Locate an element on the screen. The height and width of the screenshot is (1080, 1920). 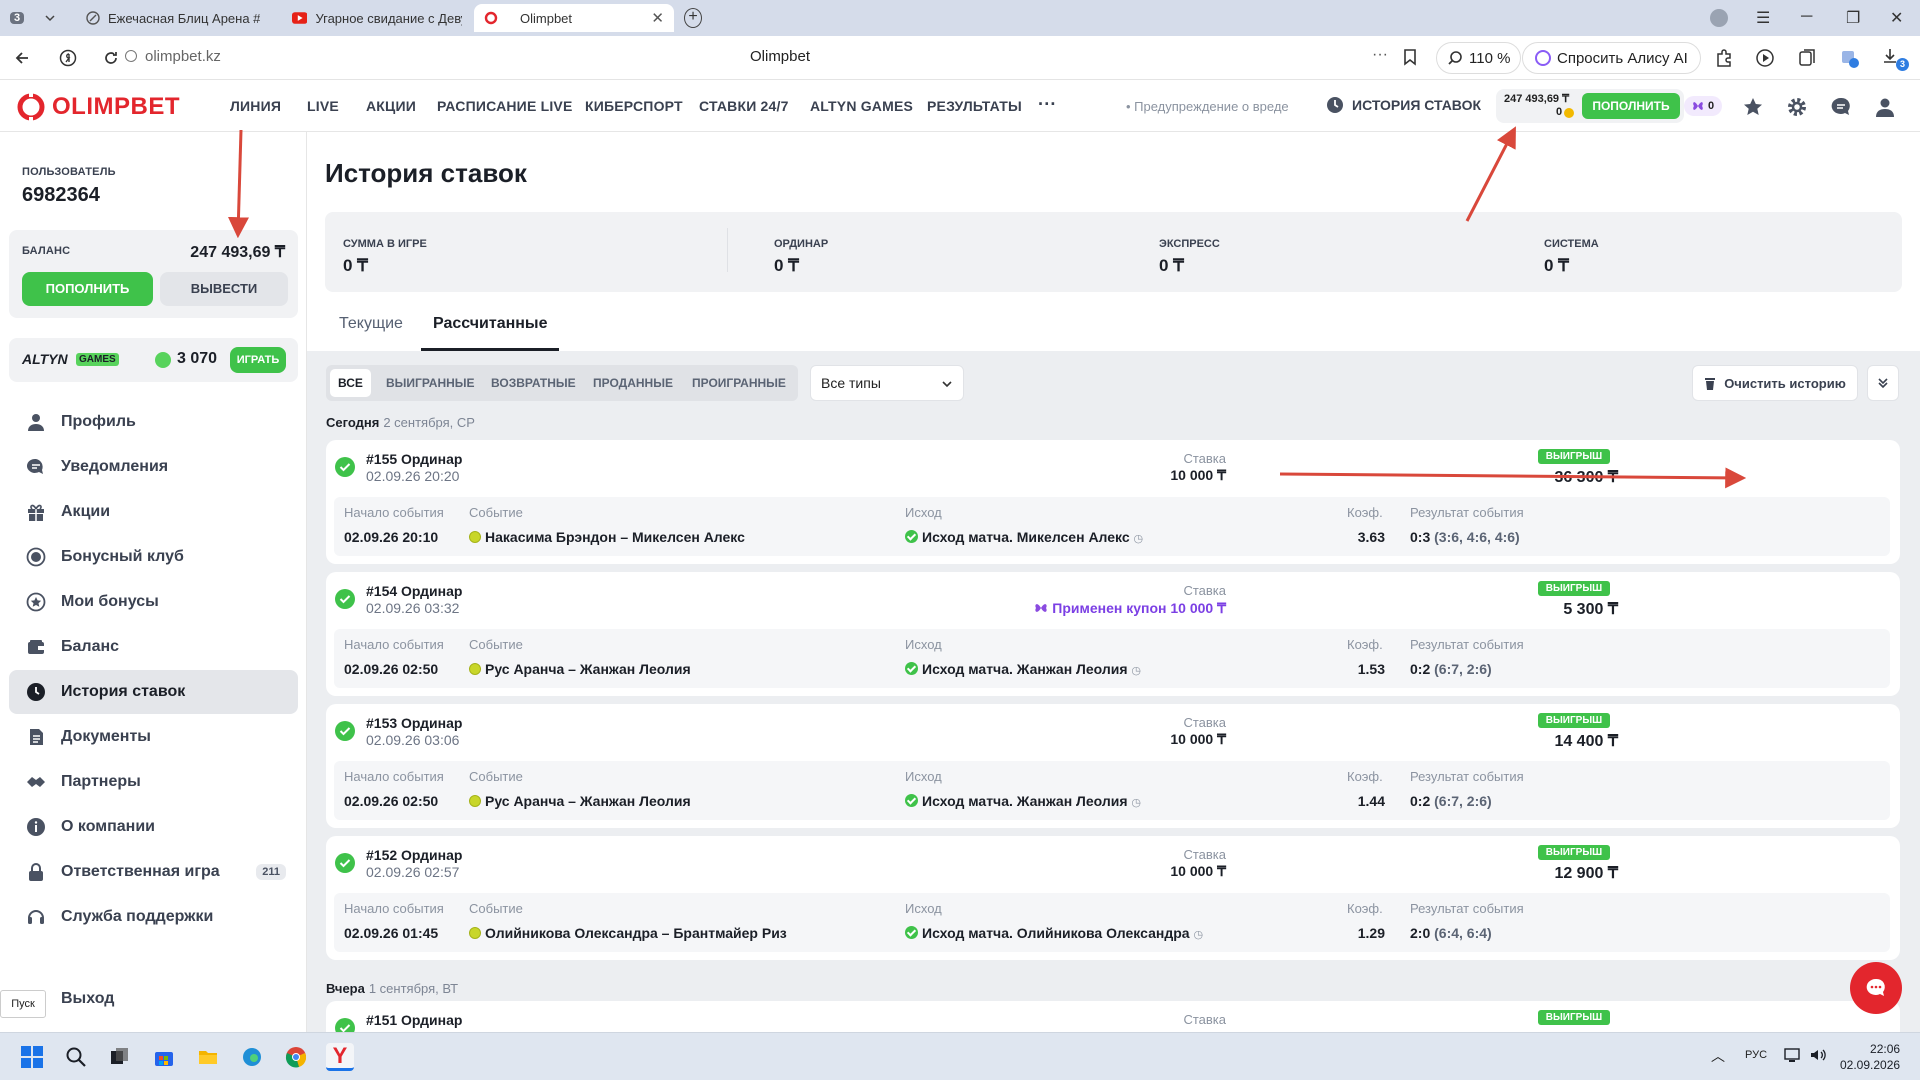
filter-sold: ПРОДАННЫЕ is located at coordinates (633, 383).